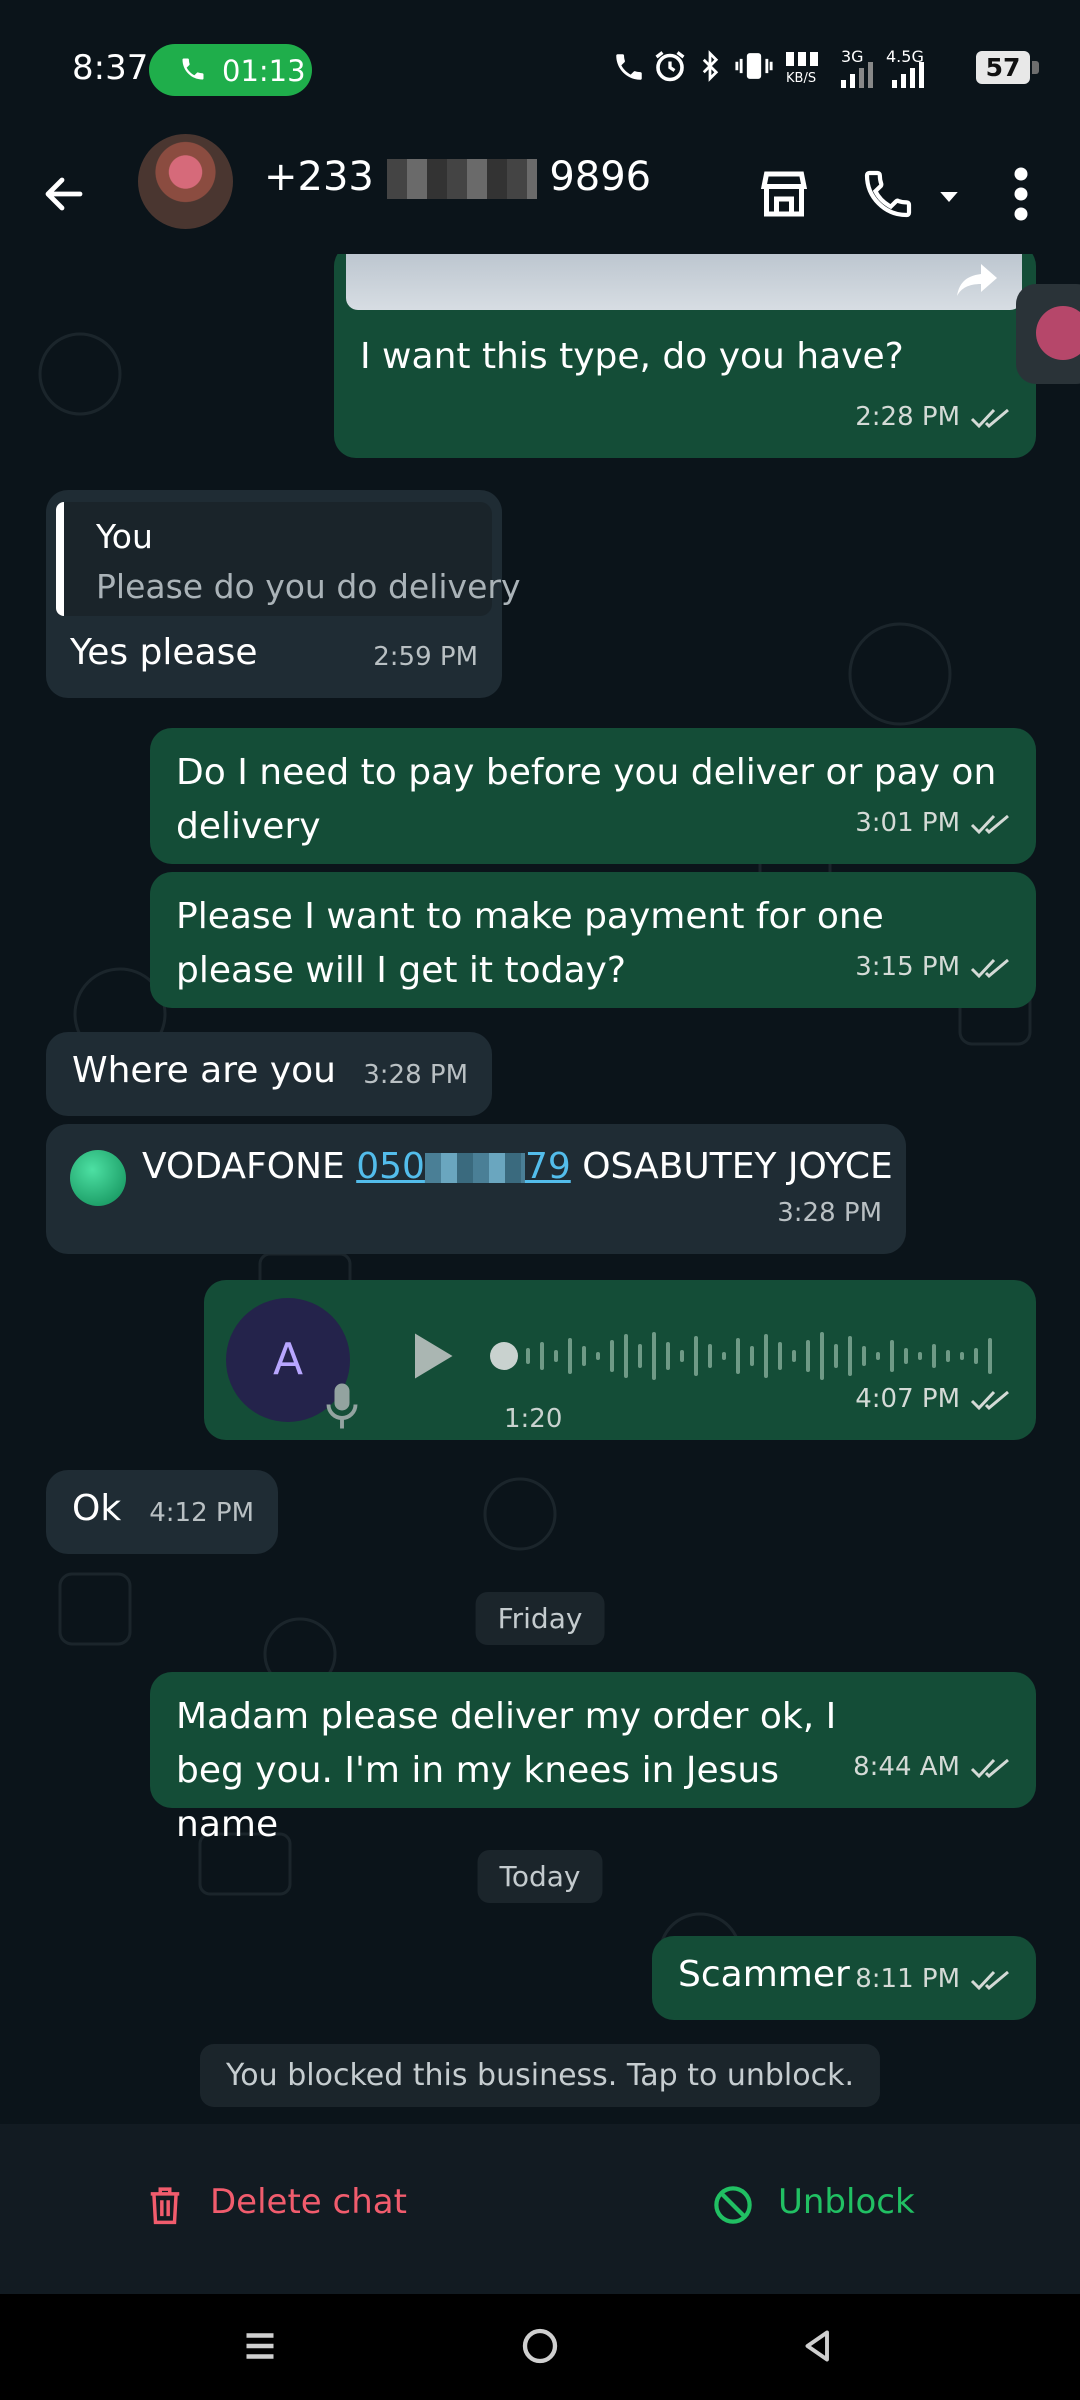  Describe the element at coordinates (684, 282) in the screenshot. I see `image-attachment` at that location.